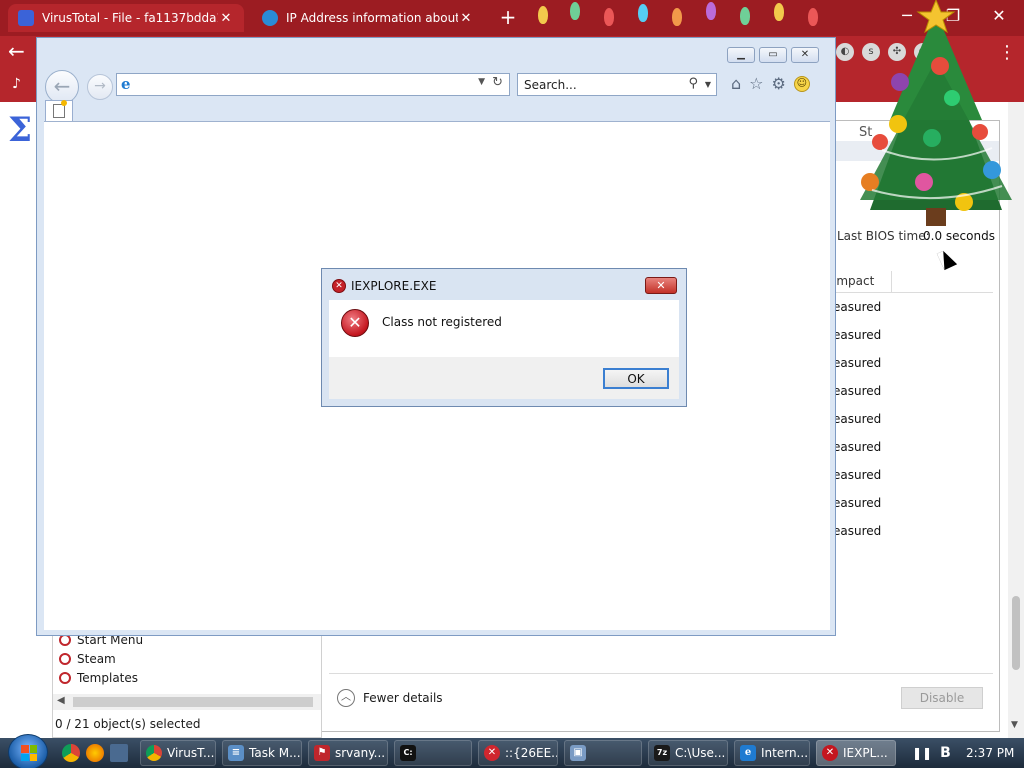 This screenshot has width=1024, height=768. Describe the element at coordinates (64, 103) in the screenshot. I see `new-tab-spark-icon` at that location.